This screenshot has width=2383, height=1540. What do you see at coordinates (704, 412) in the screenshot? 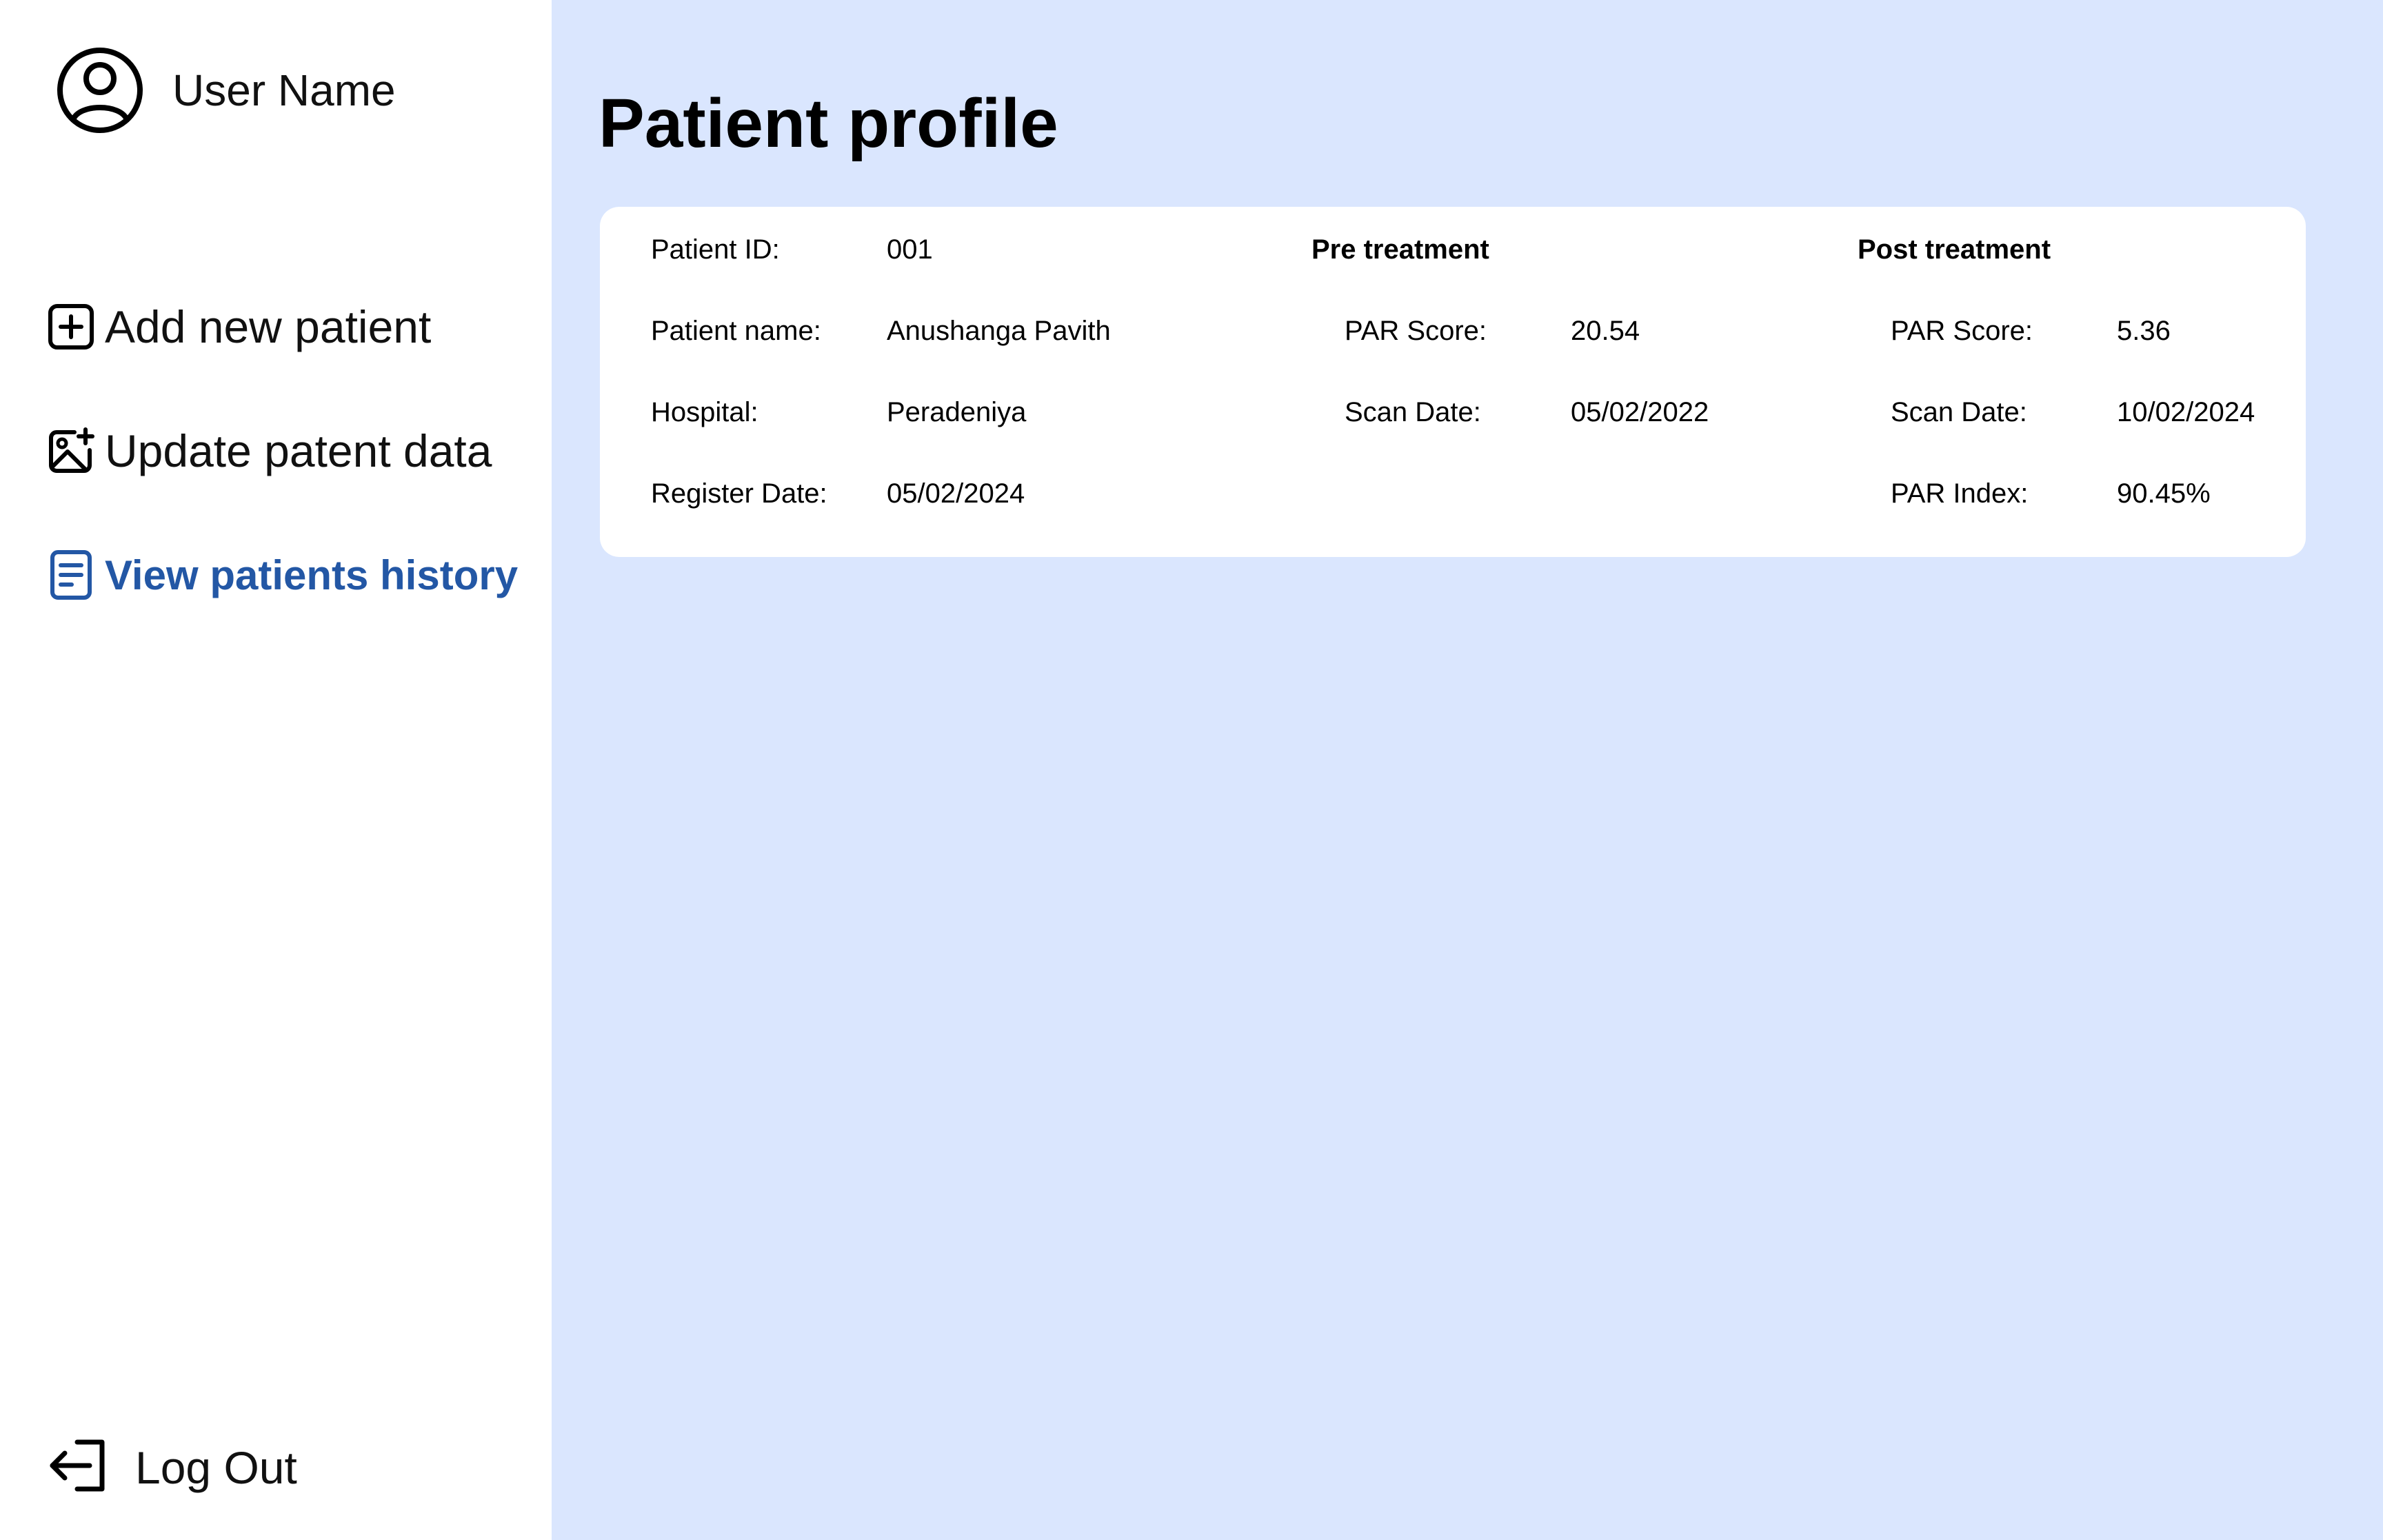
I see `hospital-label: Hospital:` at bounding box center [704, 412].